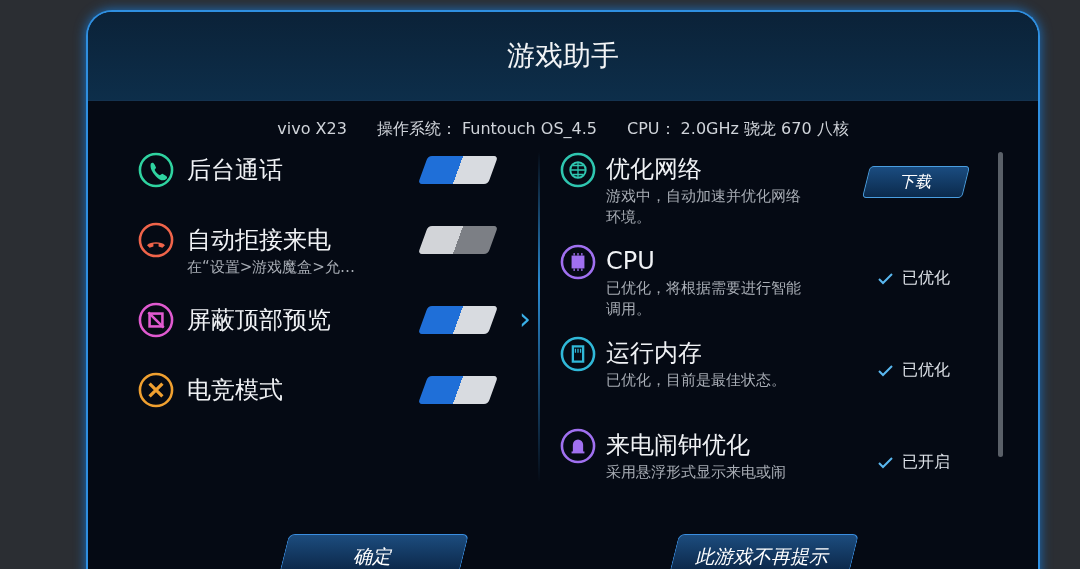  I want to click on download-button: 下载, so click(916, 182).